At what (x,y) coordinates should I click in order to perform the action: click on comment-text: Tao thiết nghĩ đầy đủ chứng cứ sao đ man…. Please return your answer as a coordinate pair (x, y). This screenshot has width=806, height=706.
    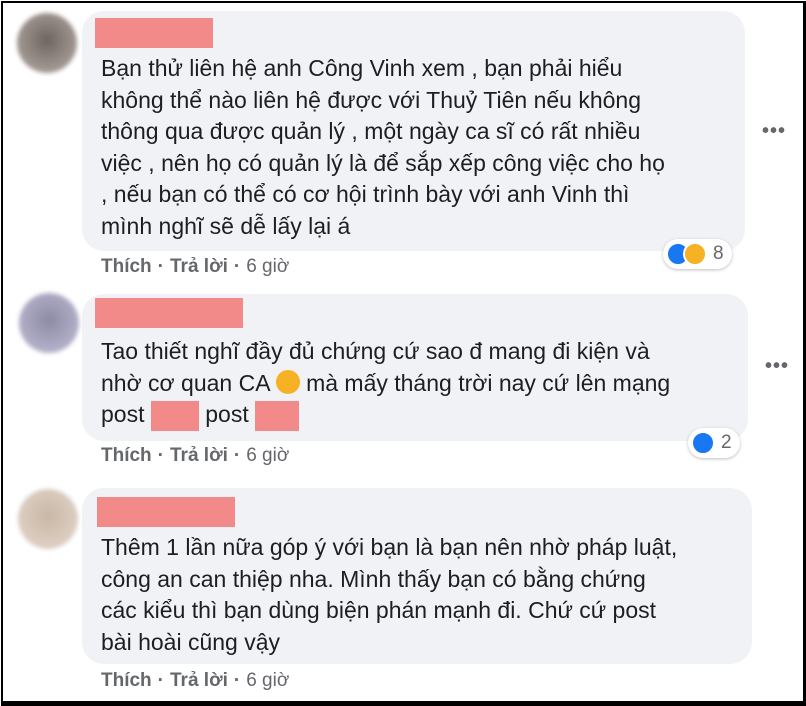
    Looking at the image, I should click on (385, 383).